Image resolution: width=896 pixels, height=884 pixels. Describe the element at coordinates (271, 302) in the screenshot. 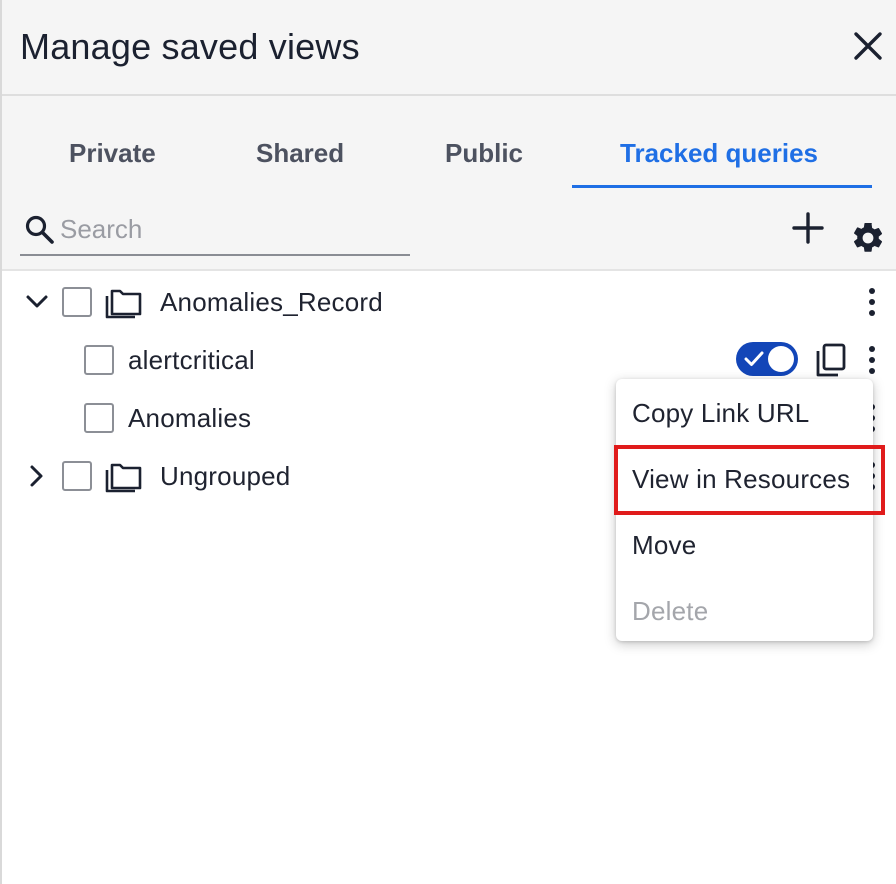

I see `group-label: Anomalies_Record` at that location.